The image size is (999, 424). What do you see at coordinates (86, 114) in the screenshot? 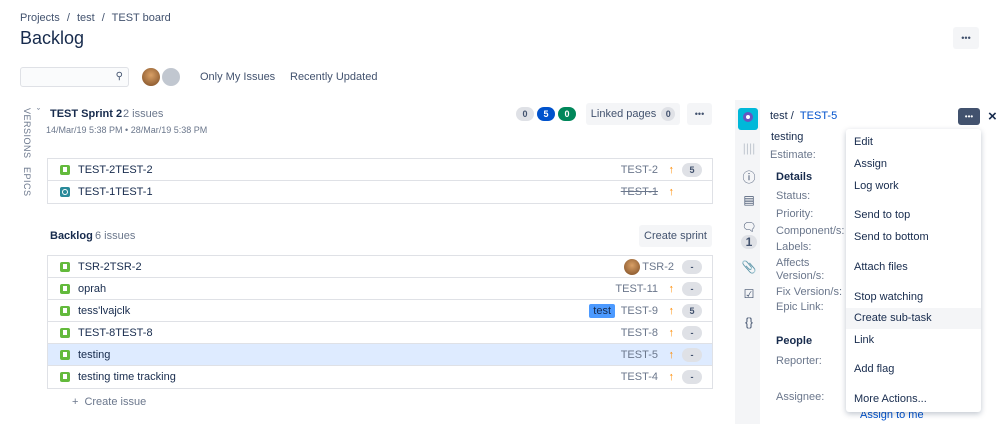
I see `sprint-name: TEST Sprint 2` at bounding box center [86, 114].